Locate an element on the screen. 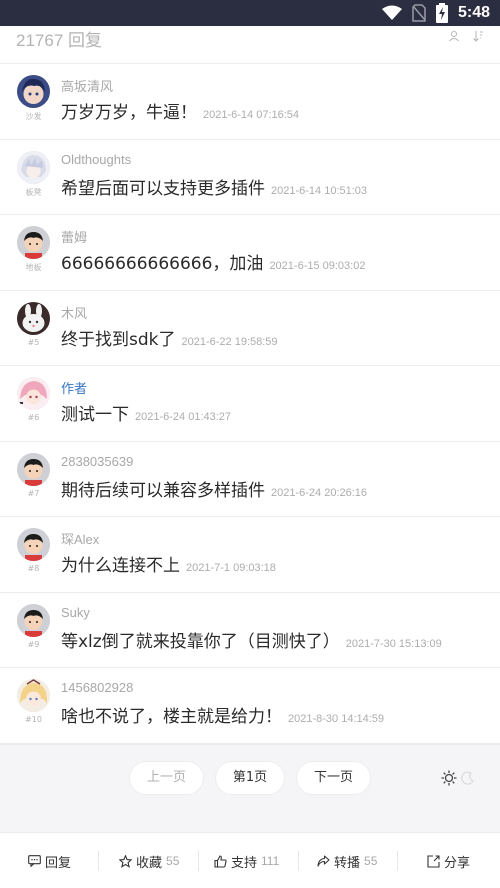 The width and height of the screenshot is (500, 888). author-name: 琛Alex is located at coordinates (80, 538).